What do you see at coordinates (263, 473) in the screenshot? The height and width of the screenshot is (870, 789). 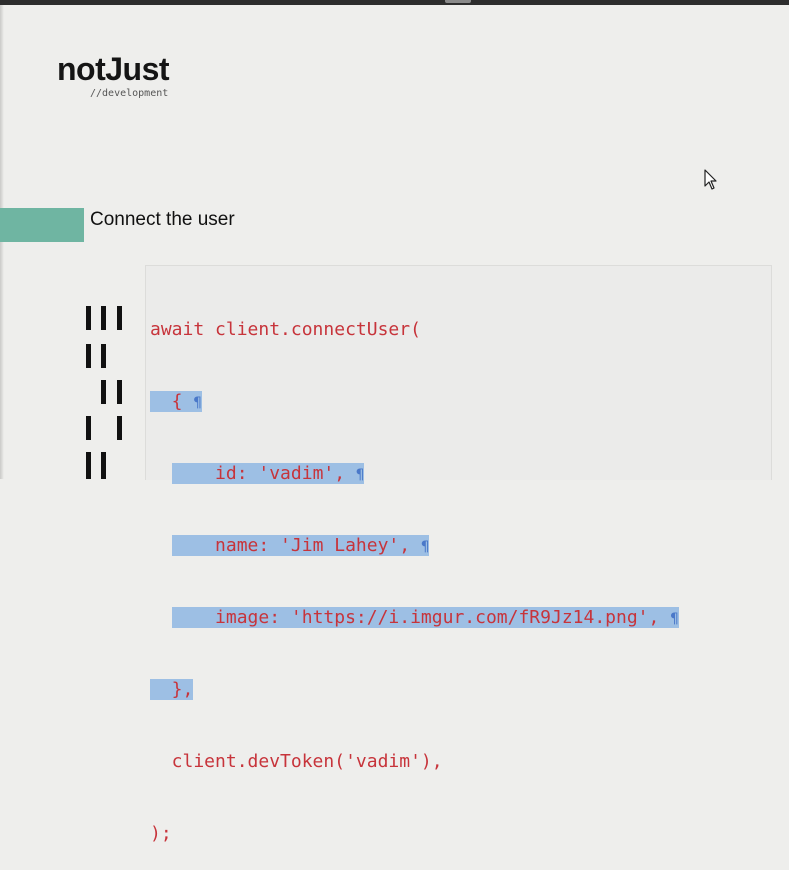 I see `code-text: id: 'vadim',` at bounding box center [263, 473].